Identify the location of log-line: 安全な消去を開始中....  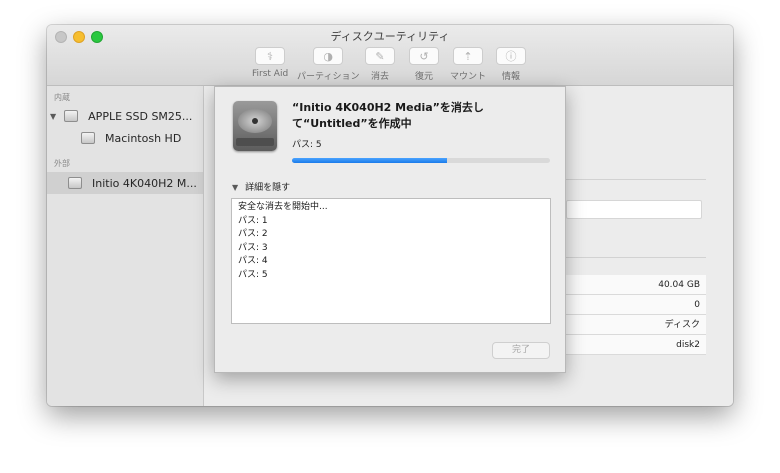
(283, 207).